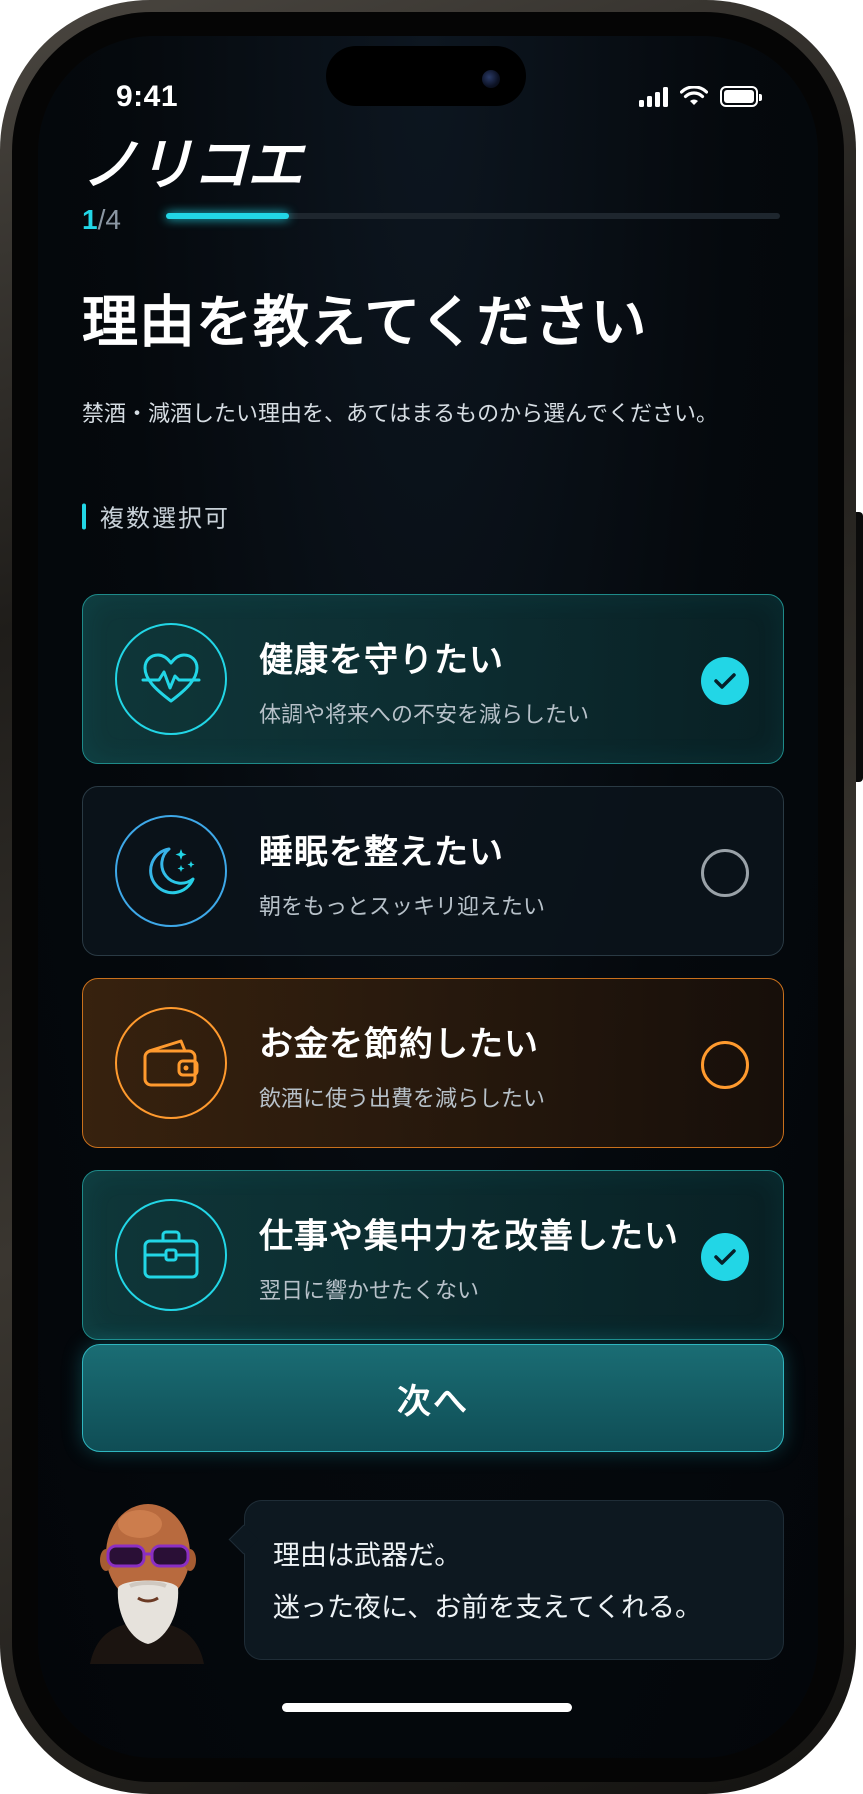 This screenshot has width=863, height=1794. What do you see at coordinates (400, 414) in the screenshot?
I see `page-subtitle: 禁酒・減酒したい理由を、あてはまるものから選んでください。` at bounding box center [400, 414].